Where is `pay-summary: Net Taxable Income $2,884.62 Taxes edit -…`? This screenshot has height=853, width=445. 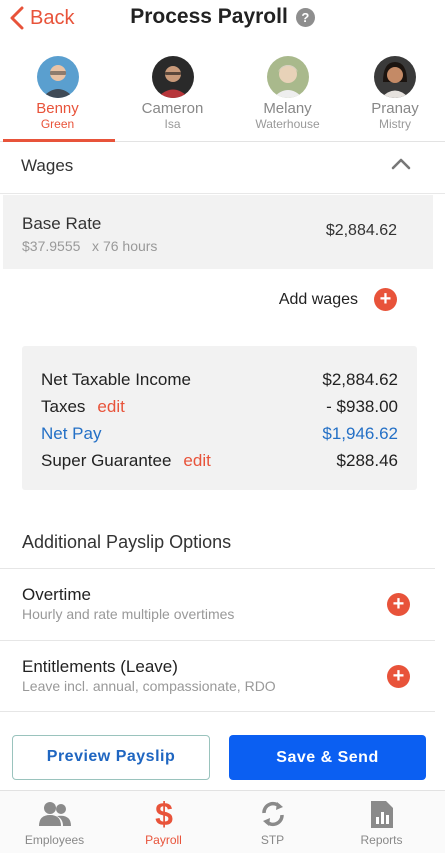
pay-summary: Net Taxable Income $2,884.62 Taxes edit -… is located at coordinates (219, 418).